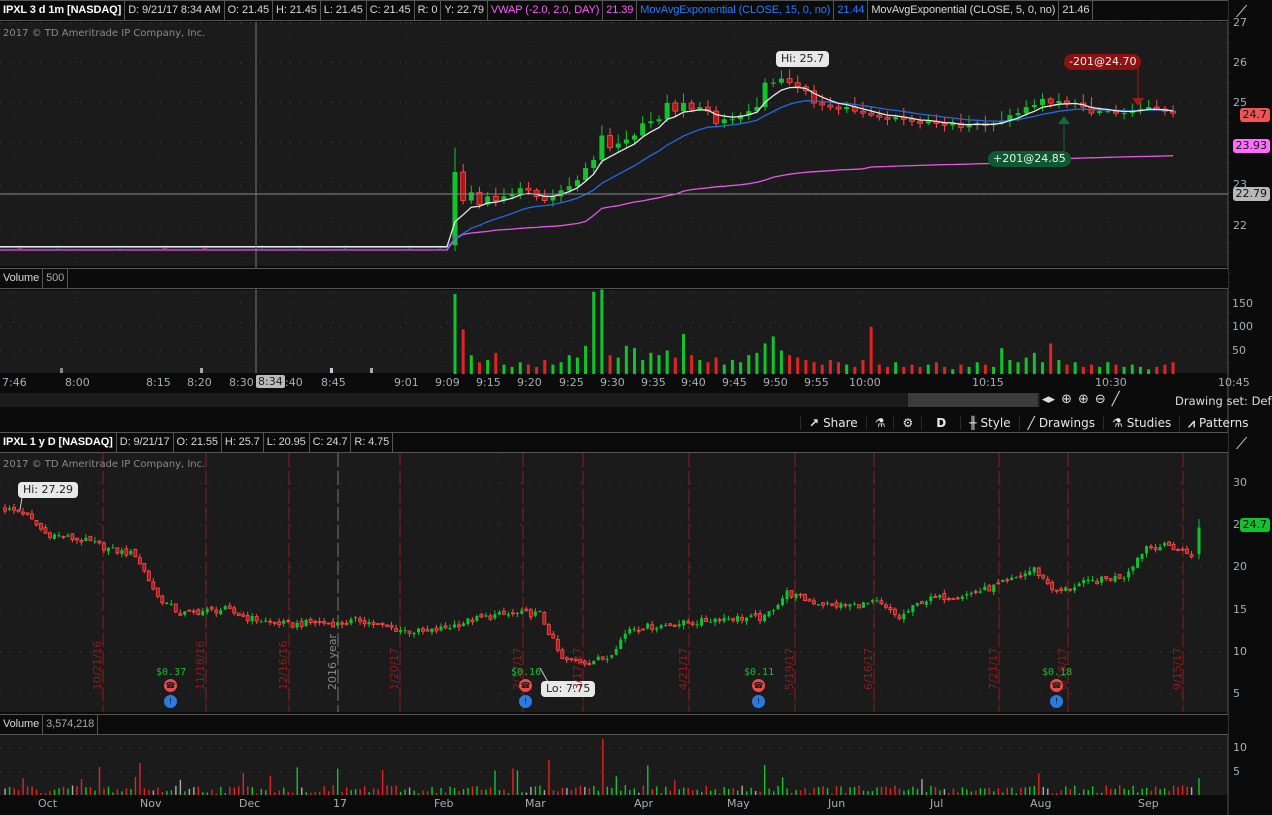 This screenshot has width=1272, height=815. What do you see at coordinates (1066, 423) in the screenshot?
I see `drawings-label: Drawings` at bounding box center [1066, 423].